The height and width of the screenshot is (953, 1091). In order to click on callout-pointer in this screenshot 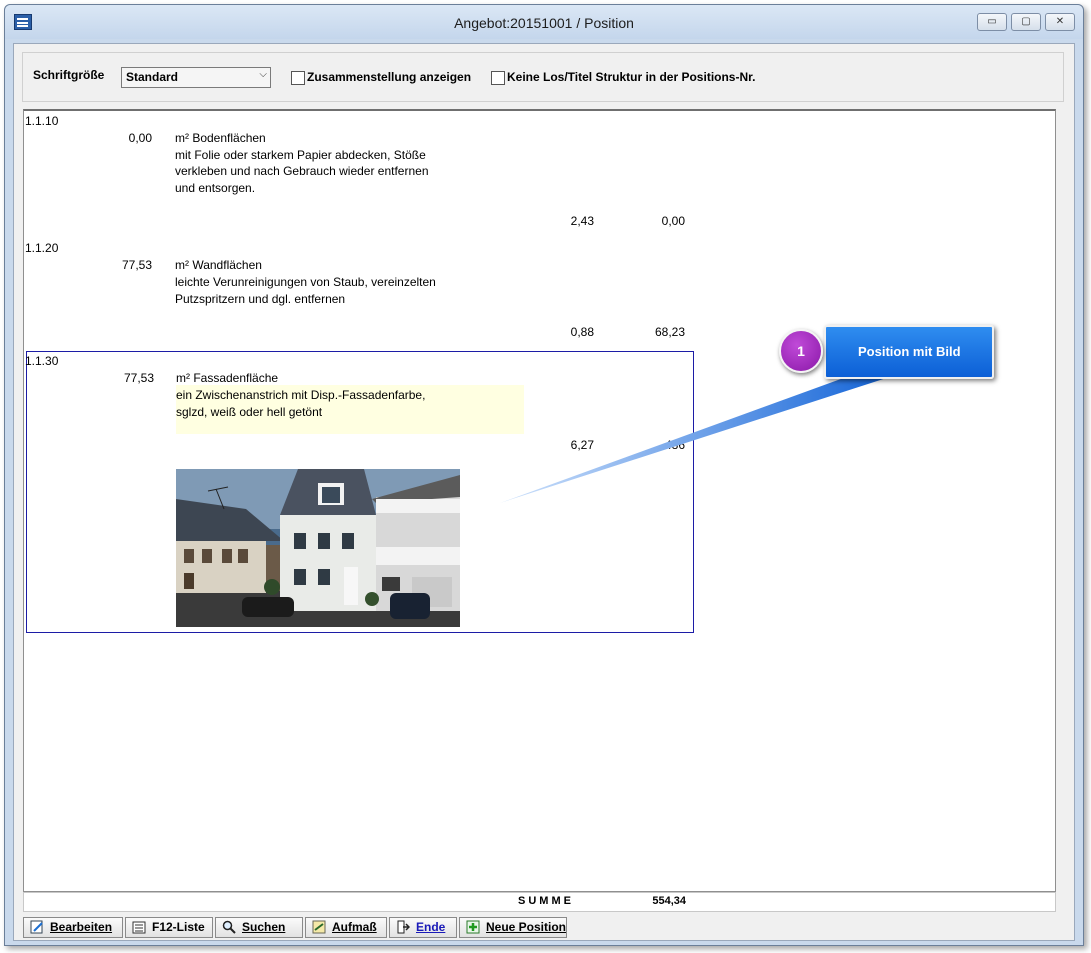, I will do `click(702, 437)`.